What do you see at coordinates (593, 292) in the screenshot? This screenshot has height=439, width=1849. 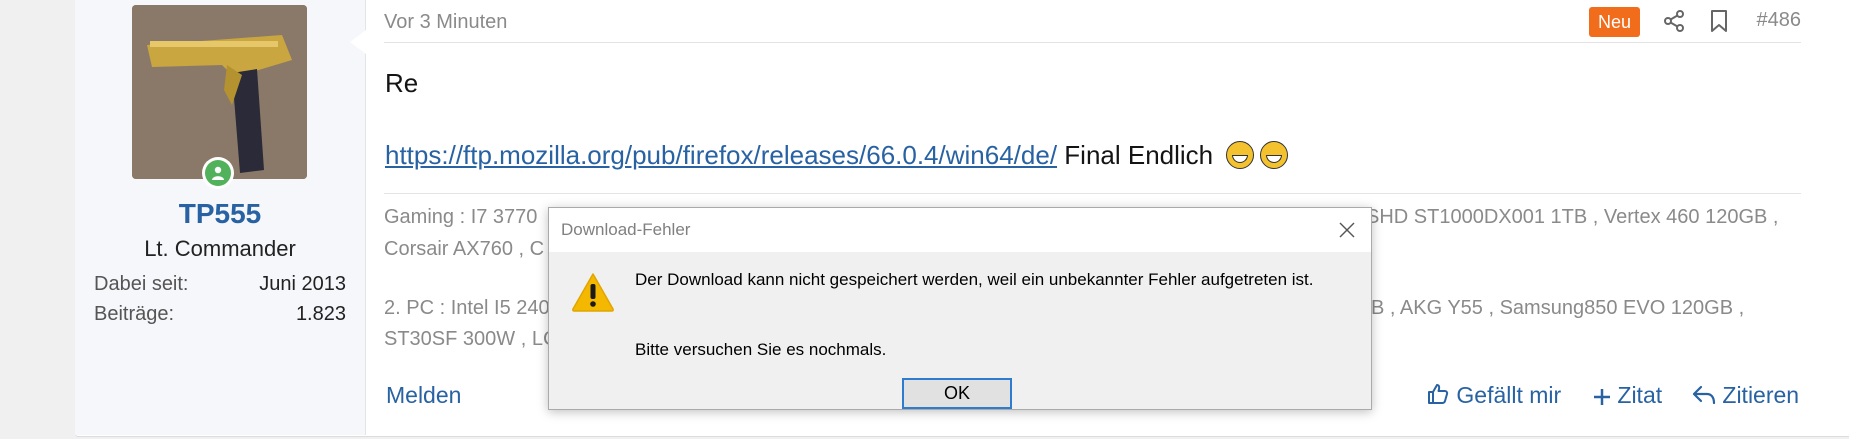 I see `warning-icon` at bounding box center [593, 292].